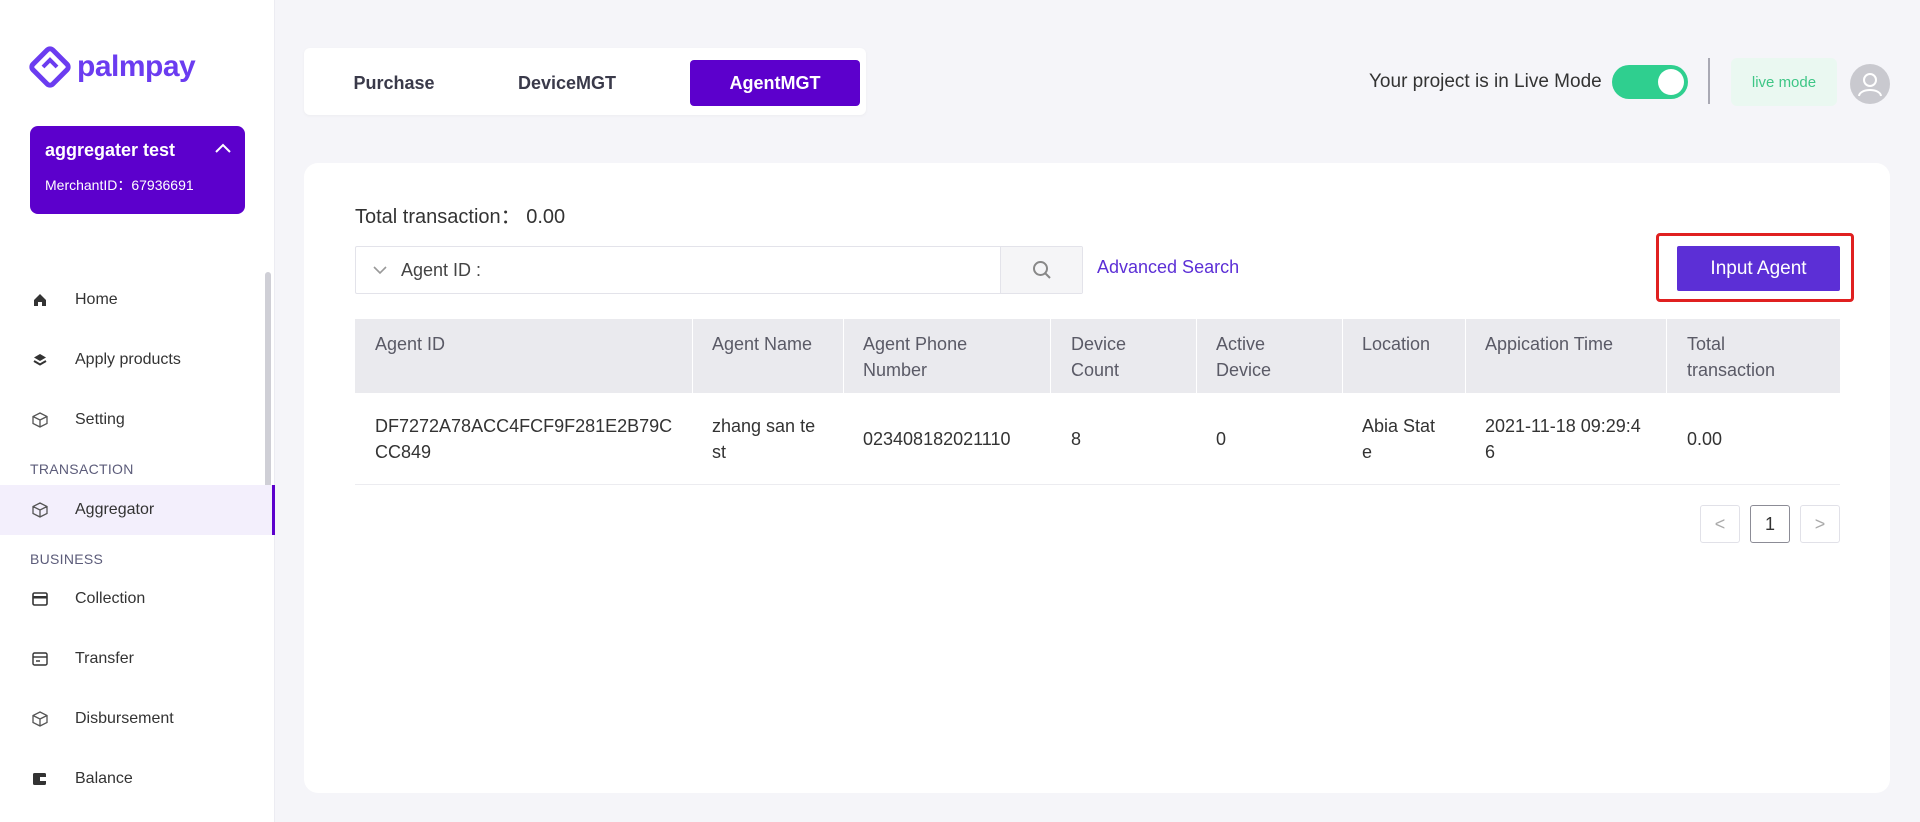 This screenshot has height=822, width=1920. I want to click on col-device-count: Device Count, so click(1099, 357).